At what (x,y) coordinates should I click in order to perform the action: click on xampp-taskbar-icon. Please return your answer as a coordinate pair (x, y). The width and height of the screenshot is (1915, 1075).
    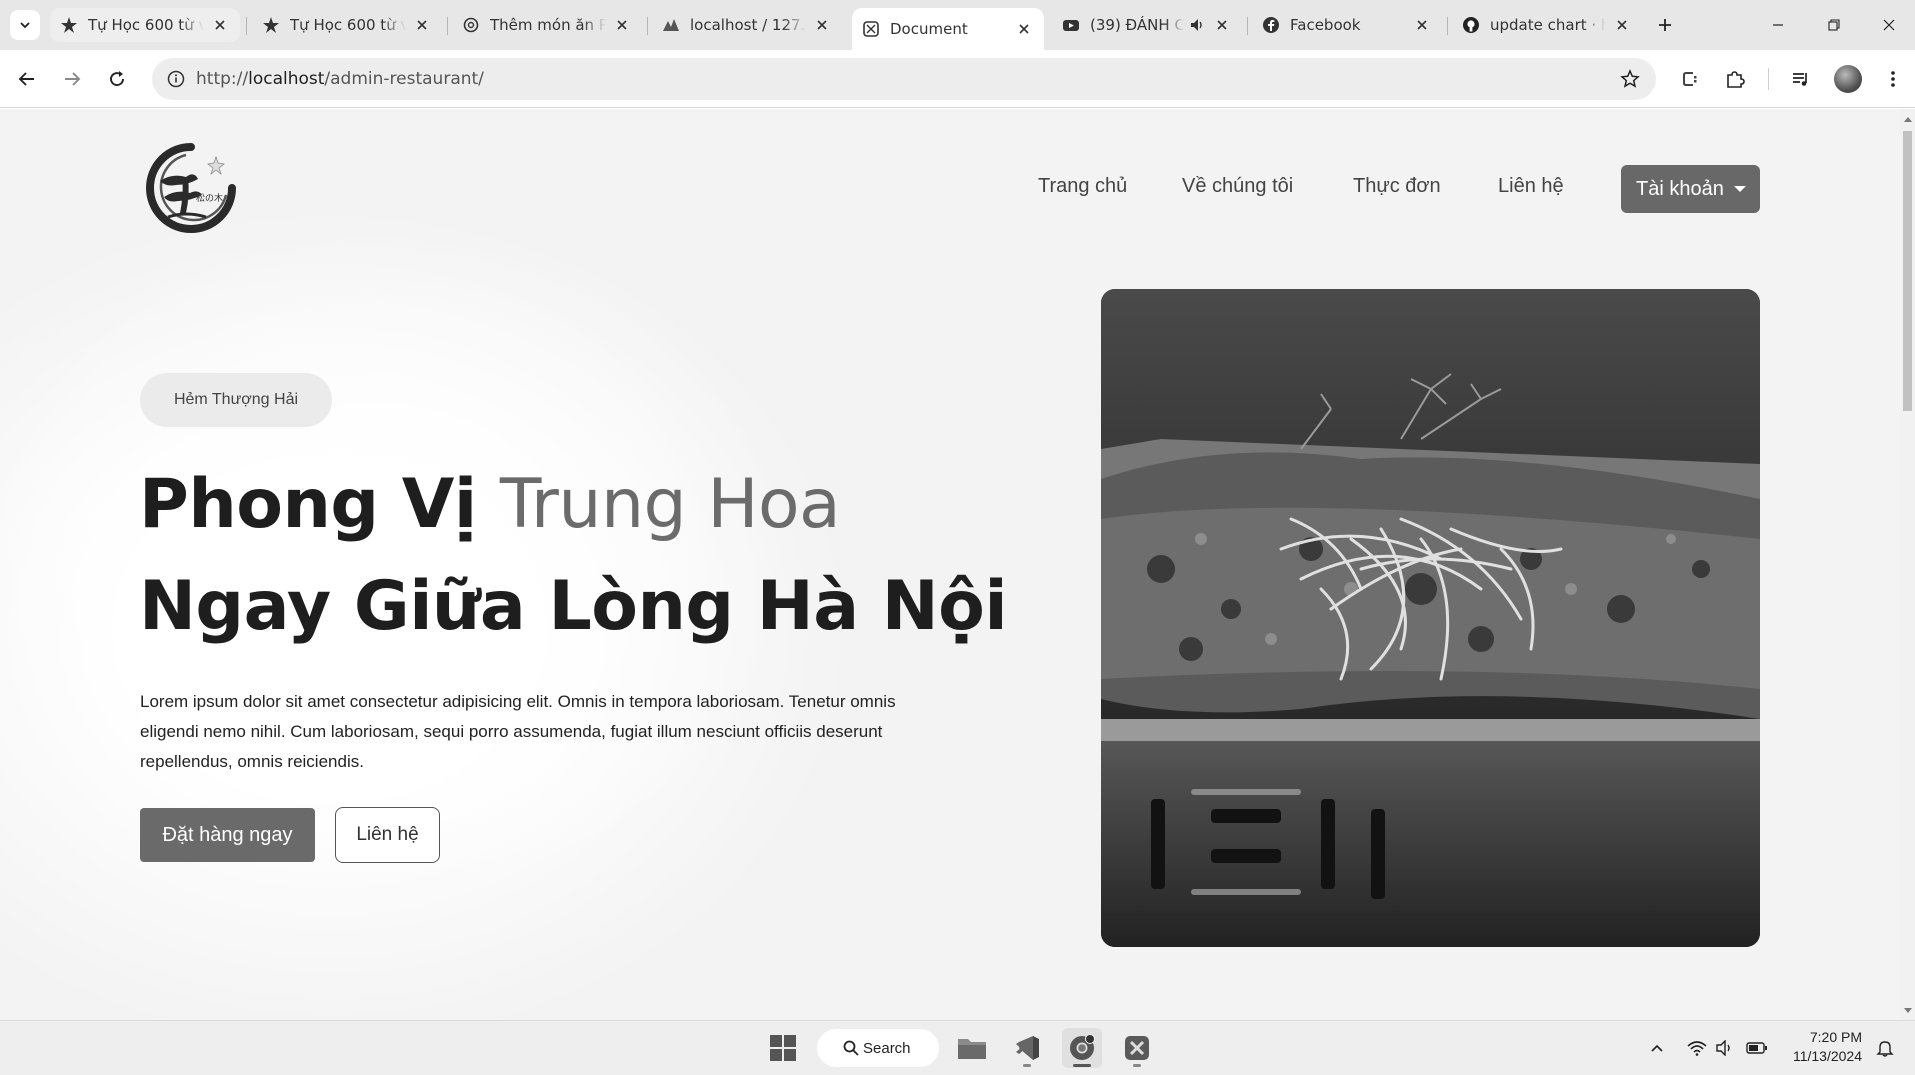
    Looking at the image, I should click on (1137, 1048).